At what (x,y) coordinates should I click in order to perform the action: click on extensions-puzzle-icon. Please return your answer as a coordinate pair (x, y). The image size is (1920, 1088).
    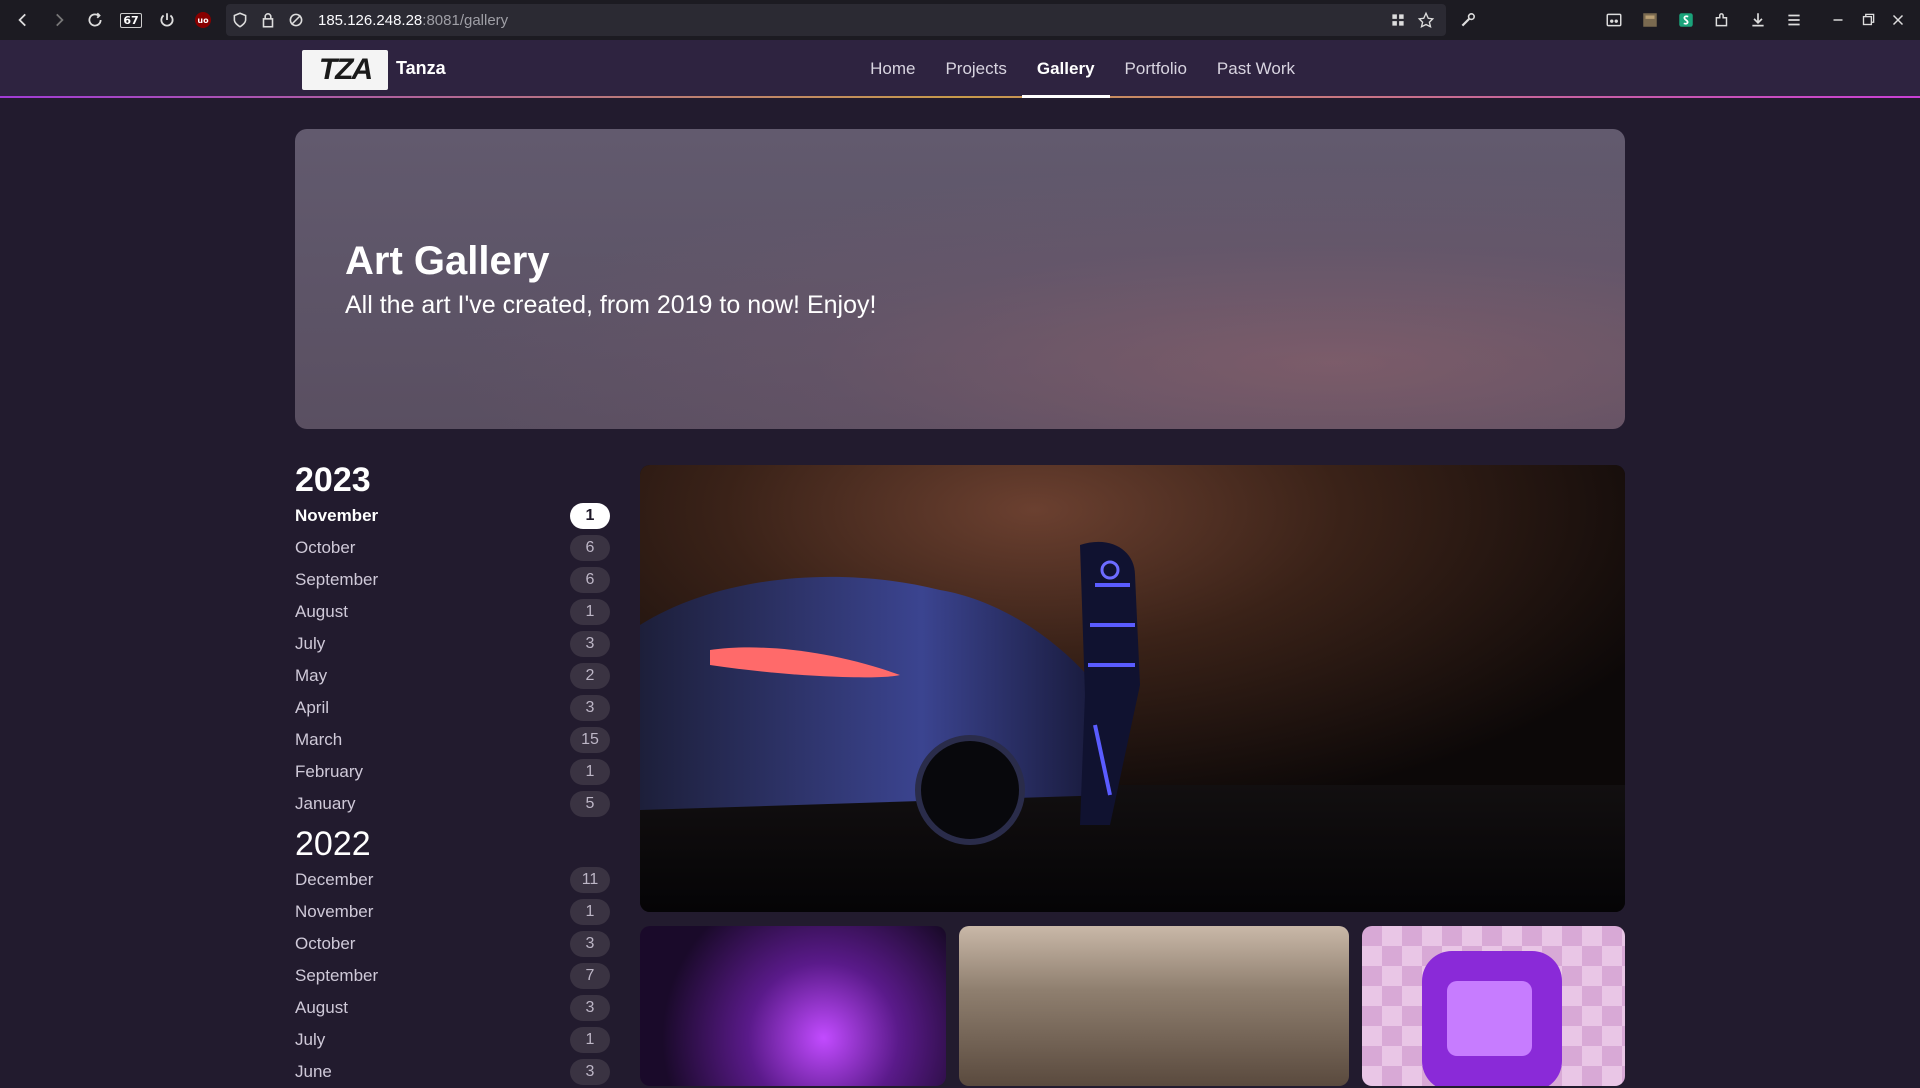
    Looking at the image, I should click on (1722, 20).